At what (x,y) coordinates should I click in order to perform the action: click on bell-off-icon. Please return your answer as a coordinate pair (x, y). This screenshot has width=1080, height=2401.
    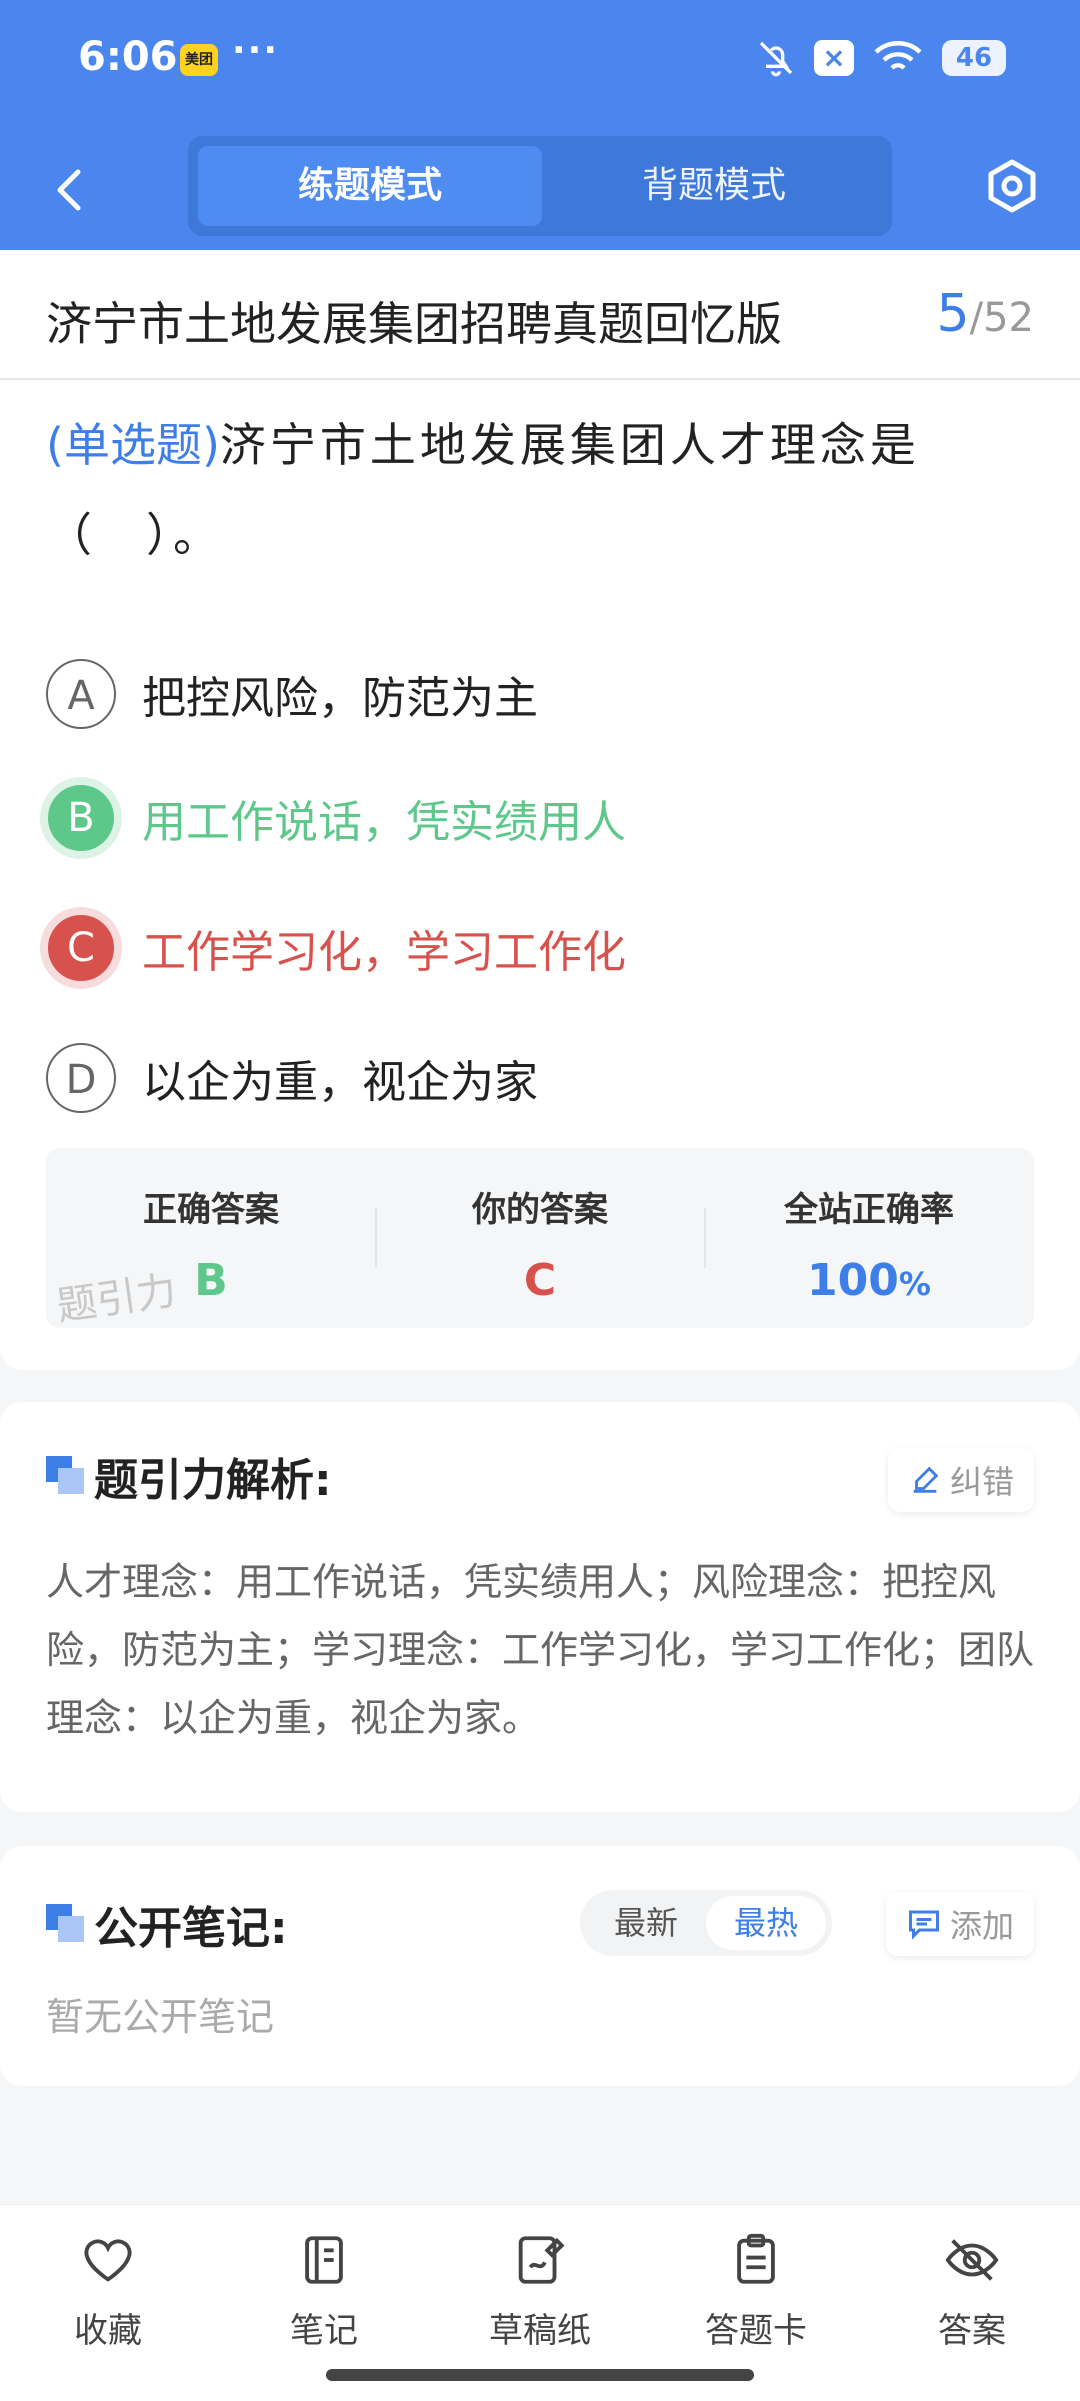
    Looking at the image, I should click on (776, 59).